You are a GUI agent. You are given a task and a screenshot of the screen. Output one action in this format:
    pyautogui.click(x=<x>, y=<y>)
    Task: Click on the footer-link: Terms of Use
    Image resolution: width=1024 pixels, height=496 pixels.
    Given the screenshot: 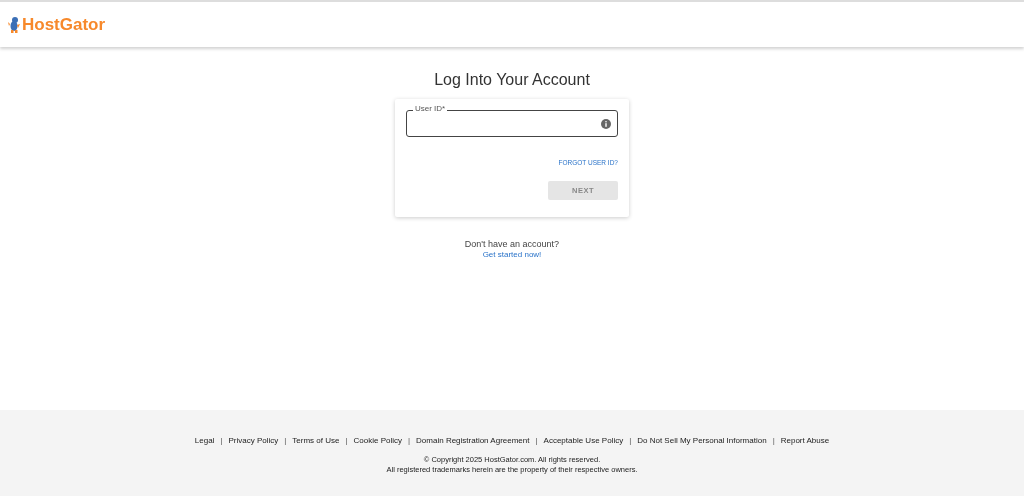 What is the action you would take?
    pyautogui.click(x=316, y=440)
    